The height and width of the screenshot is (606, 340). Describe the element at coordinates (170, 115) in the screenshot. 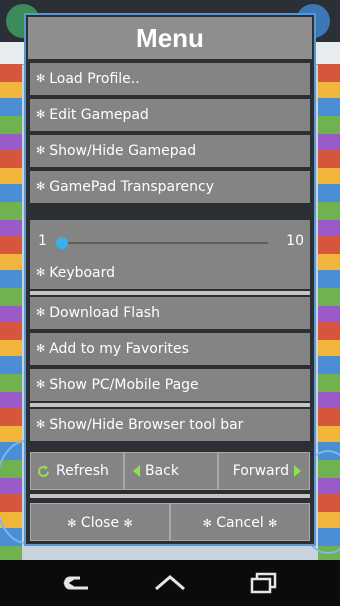

I see `menu-item-edit-gamepad: ✻ Edit Gamepad` at that location.